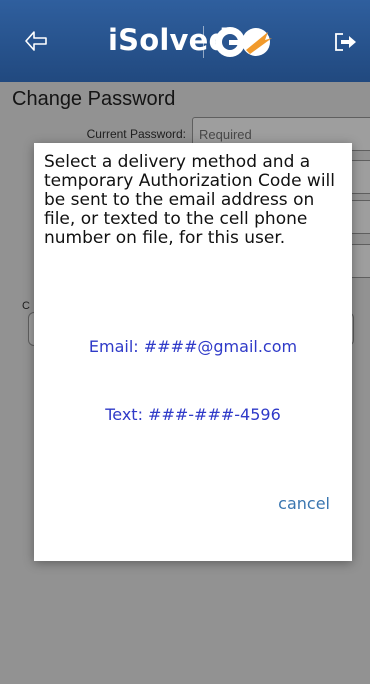 Image resolution: width=370 pixels, height=684 pixels. What do you see at coordinates (193, 346) in the screenshot?
I see `email-delivery-option: Email: ####@gmail.com` at bounding box center [193, 346].